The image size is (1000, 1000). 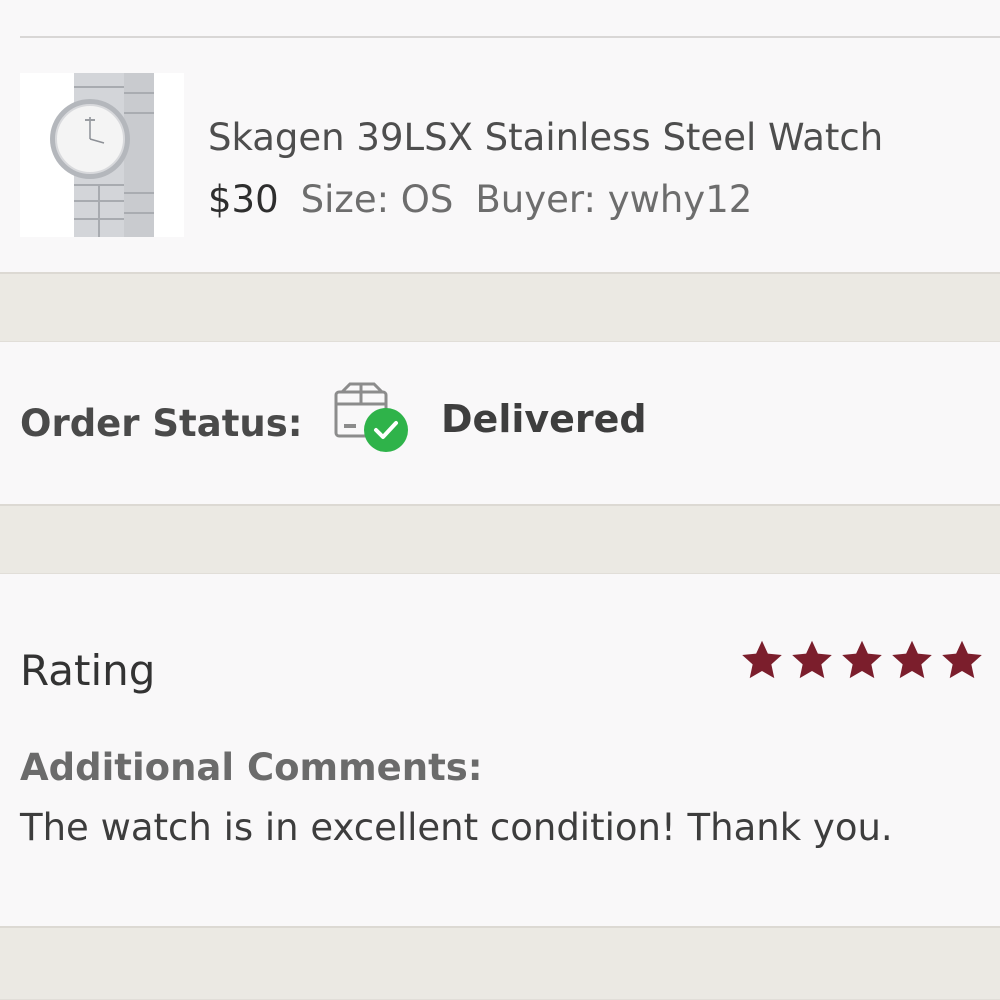 I want to click on item-price: $30, so click(x=243, y=199).